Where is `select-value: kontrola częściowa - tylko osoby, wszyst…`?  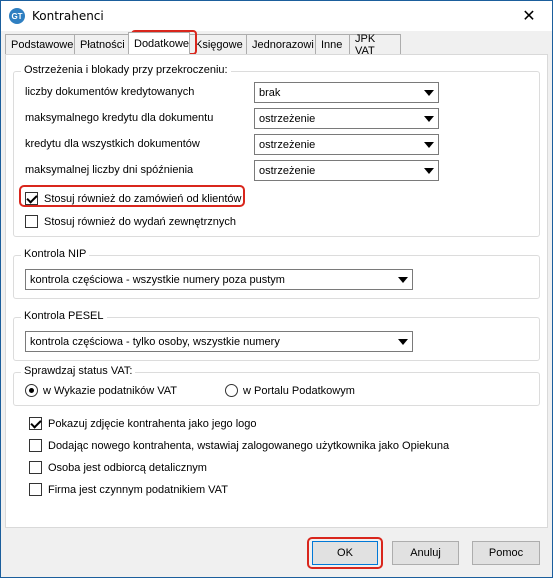
select-value: kontrola częściowa - tylko osoby, wszyst… is located at coordinates (155, 341).